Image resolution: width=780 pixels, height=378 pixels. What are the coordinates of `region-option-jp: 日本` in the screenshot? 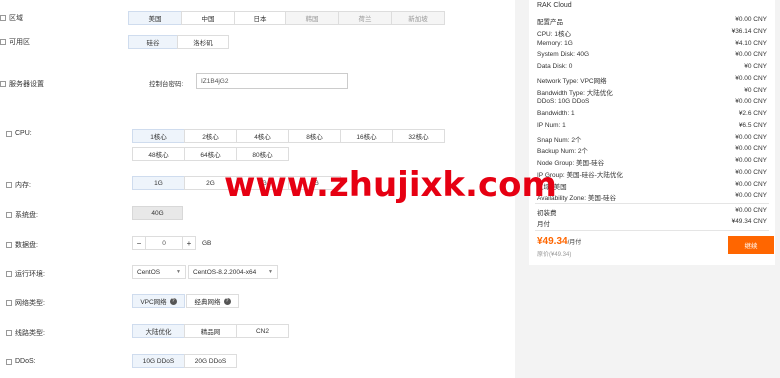 It's located at (260, 18).